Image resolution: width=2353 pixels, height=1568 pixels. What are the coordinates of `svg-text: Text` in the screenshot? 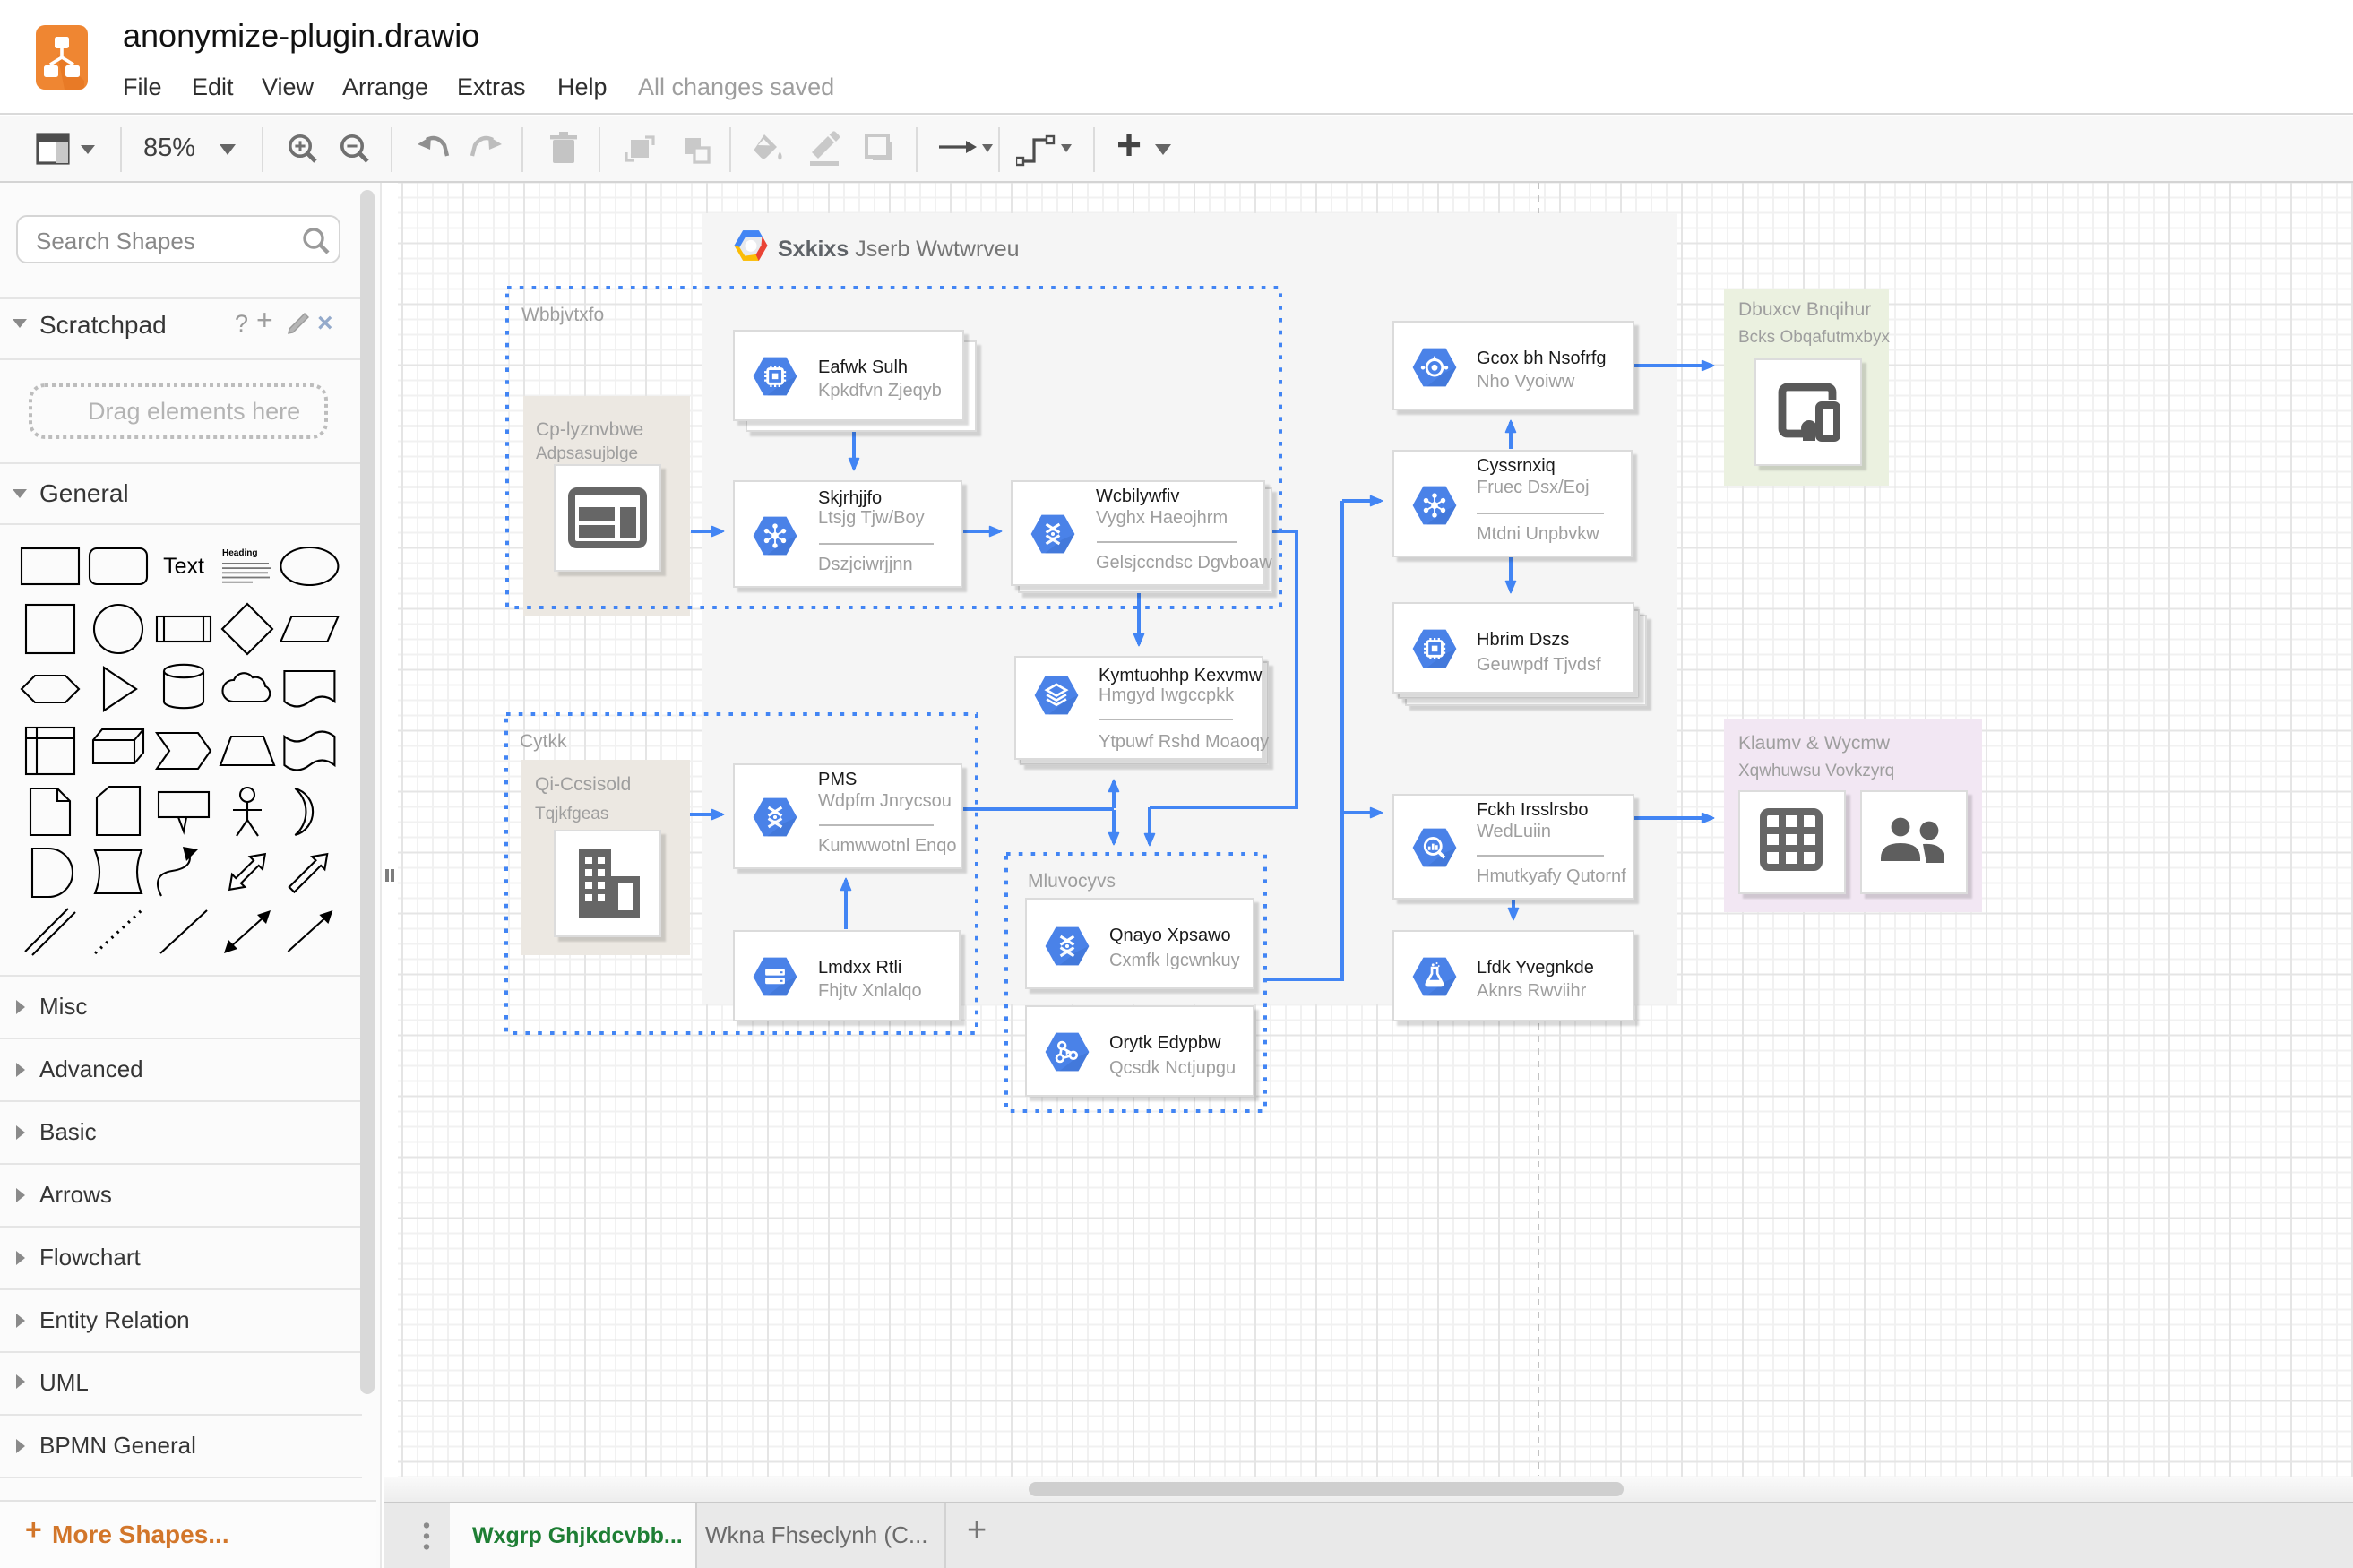 It's located at (183, 566).